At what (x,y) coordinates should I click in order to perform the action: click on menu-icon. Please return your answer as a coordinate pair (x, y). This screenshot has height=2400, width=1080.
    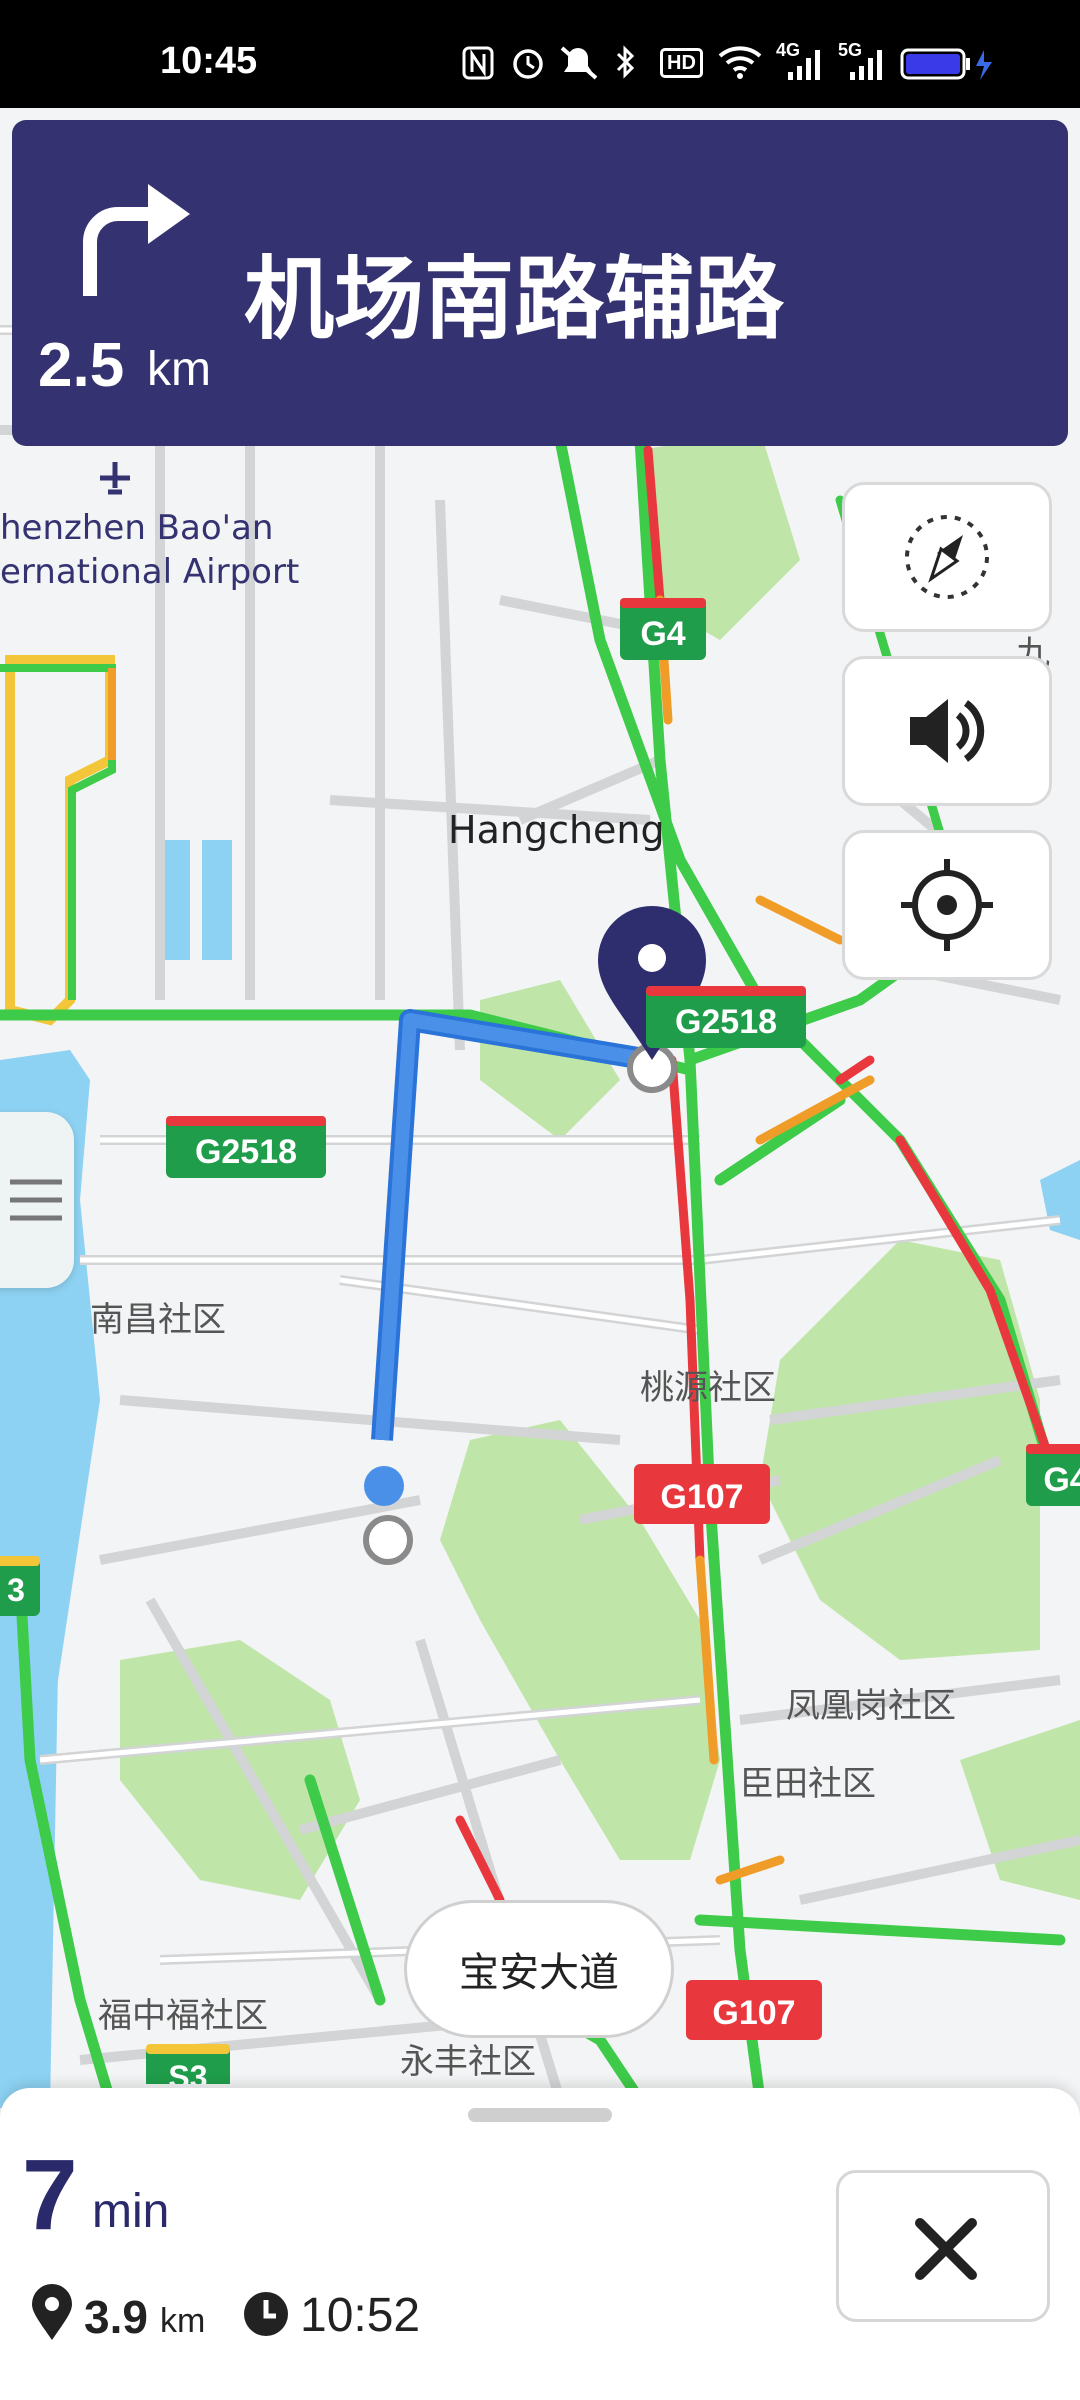
    Looking at the image, I should click on (36, 1200).